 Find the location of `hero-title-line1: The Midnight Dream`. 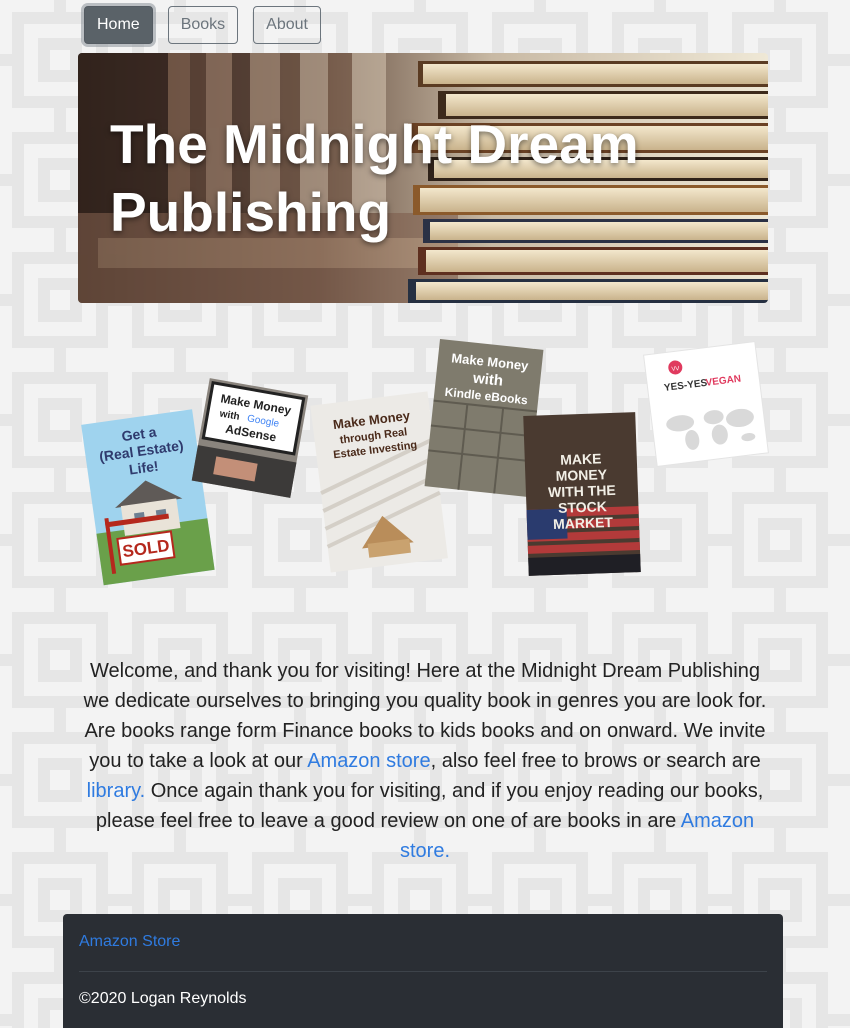

hero-title-line1: The Midnight Dream is located at coordinates (374, 144).